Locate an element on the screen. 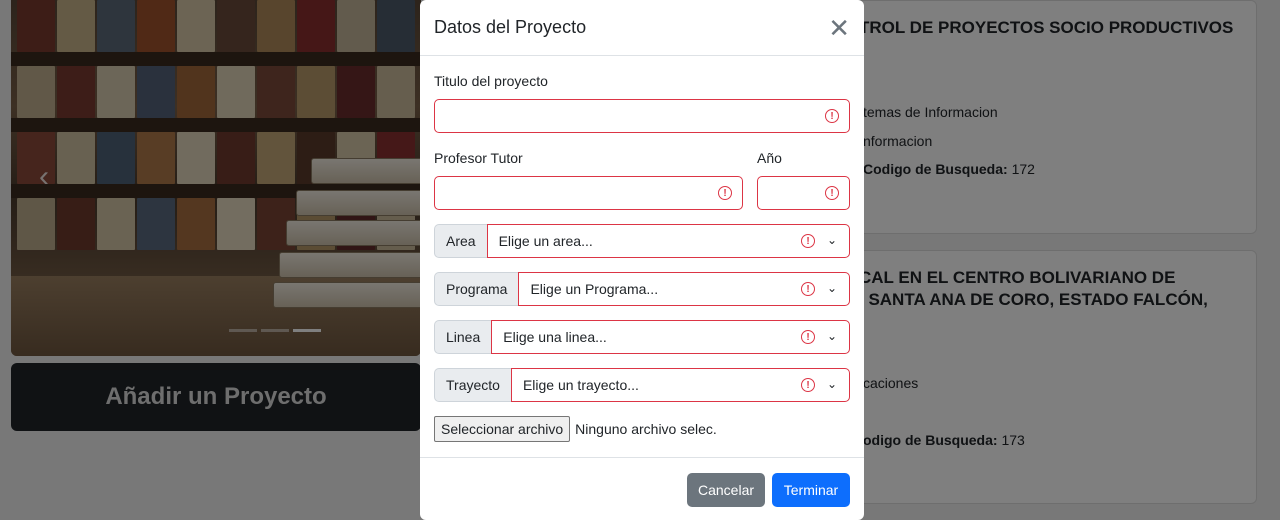 This screenshot has width=1280, height=520. trayecto-label: Trayecto is located at coordinates (472, 385).